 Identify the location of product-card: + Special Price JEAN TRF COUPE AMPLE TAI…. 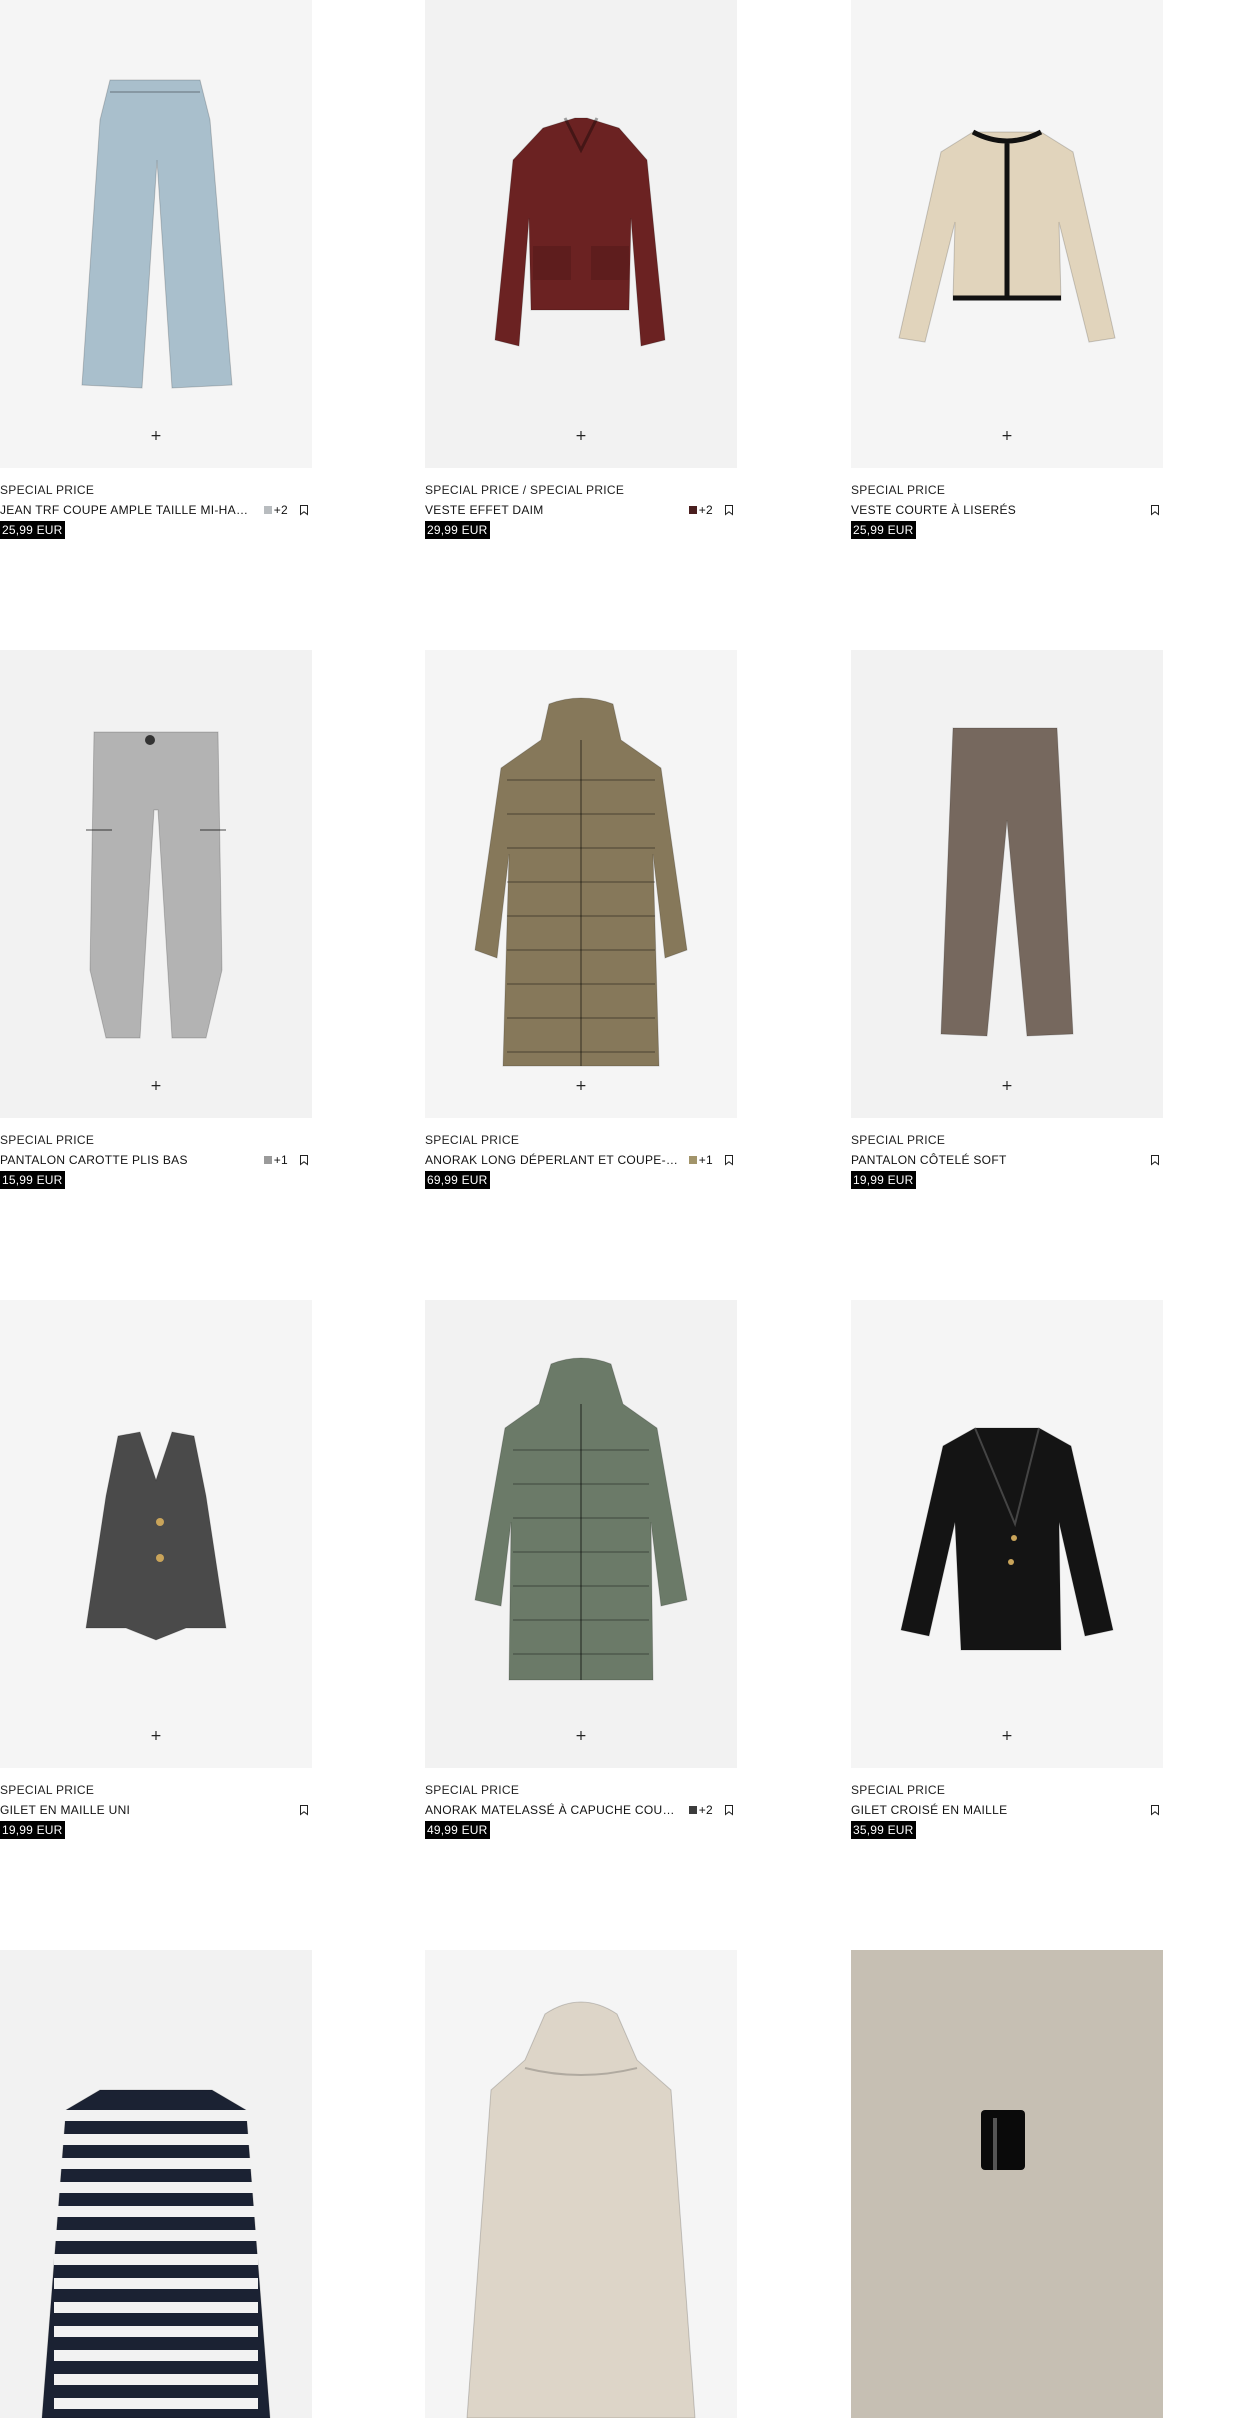
(156, 269).